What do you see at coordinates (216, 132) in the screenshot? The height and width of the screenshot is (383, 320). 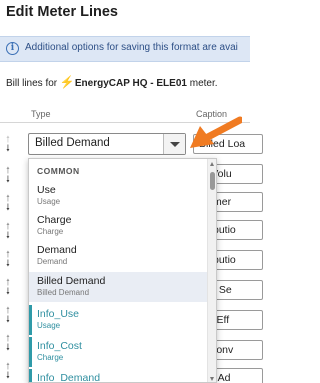 I see `orange-arrow-icon` at bounding box center [216, 132].